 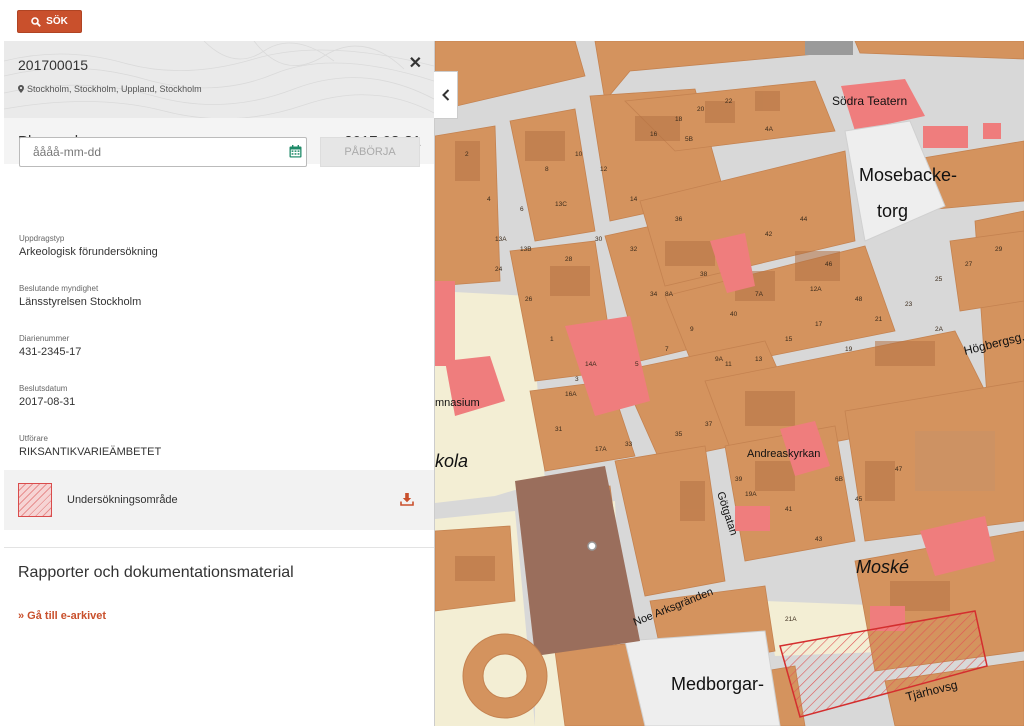 I want to click on svg-text: 7, so click(x=667, y=349).